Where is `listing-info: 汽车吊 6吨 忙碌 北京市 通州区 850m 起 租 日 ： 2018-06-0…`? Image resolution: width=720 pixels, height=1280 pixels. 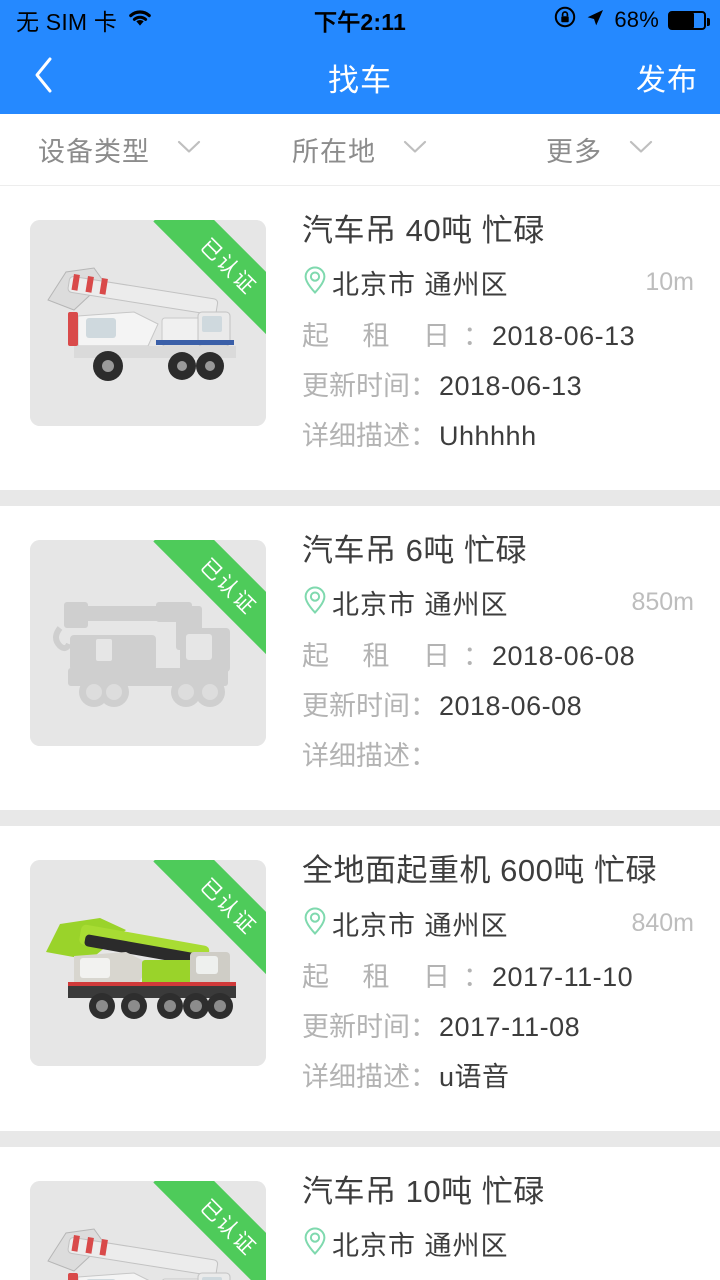
listing-info: 汽车吊 6吨 忙碌 北京市 通州区 850m 起 租 日 ： 2018-06-0… is located at coordinates (483, 657).